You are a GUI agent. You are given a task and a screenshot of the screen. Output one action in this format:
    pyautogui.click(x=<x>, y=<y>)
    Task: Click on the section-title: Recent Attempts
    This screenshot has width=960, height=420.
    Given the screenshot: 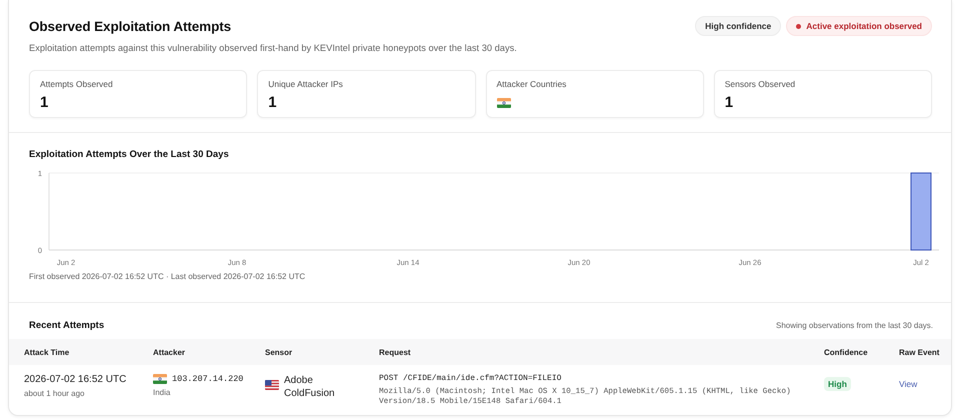 What is the action you would take?
    pyautogui.click(x=66, y=325)
    